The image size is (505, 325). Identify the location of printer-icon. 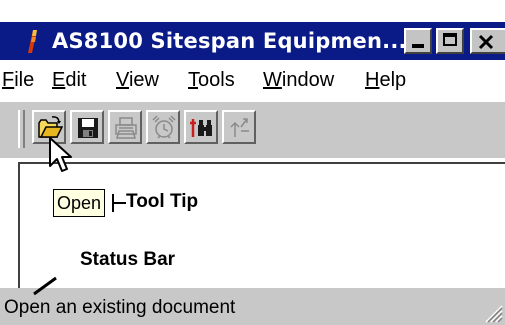
(126, 128).